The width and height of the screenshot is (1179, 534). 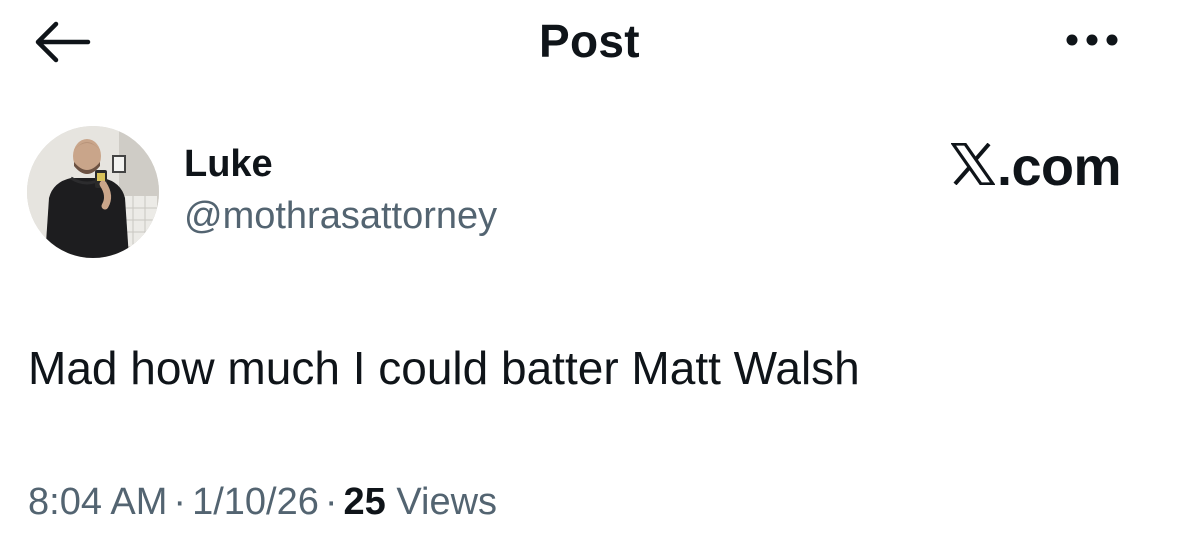 I want to click on profile-photo, so click(x=93, y=192).